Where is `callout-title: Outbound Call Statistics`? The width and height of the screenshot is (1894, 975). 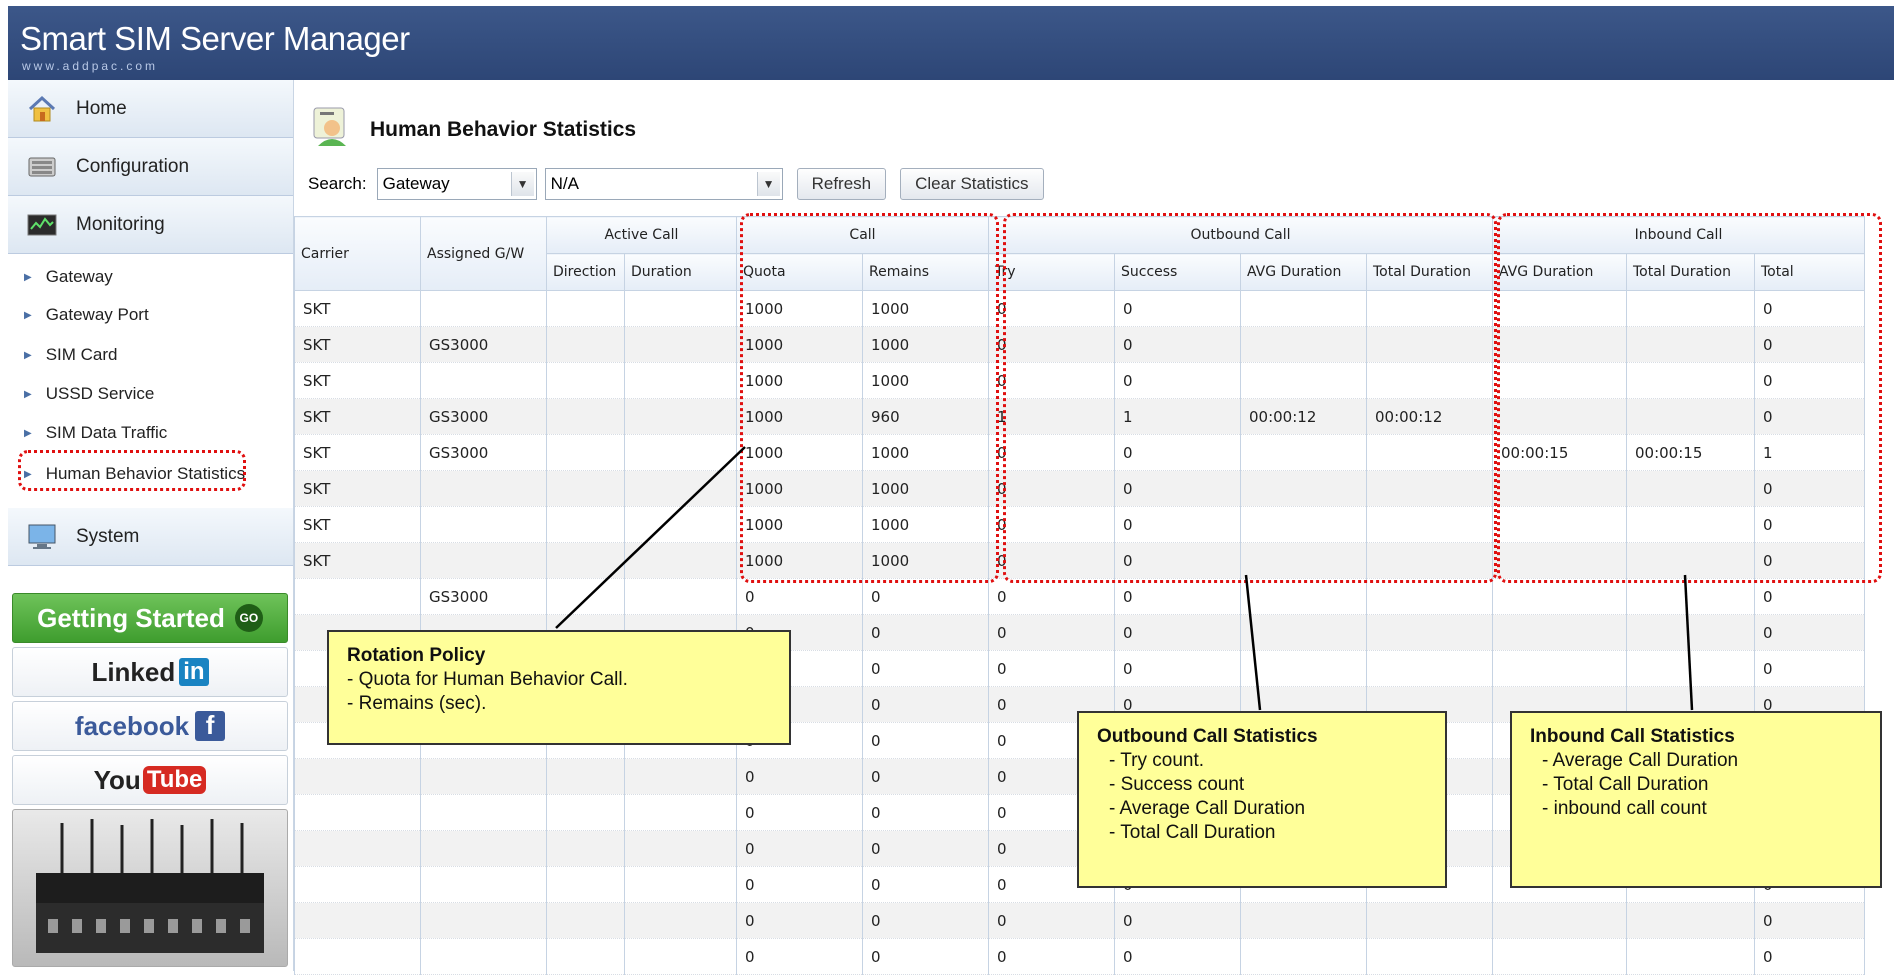
callout-title: Outbound Call Statistics is located at coordinates (1207, 736).